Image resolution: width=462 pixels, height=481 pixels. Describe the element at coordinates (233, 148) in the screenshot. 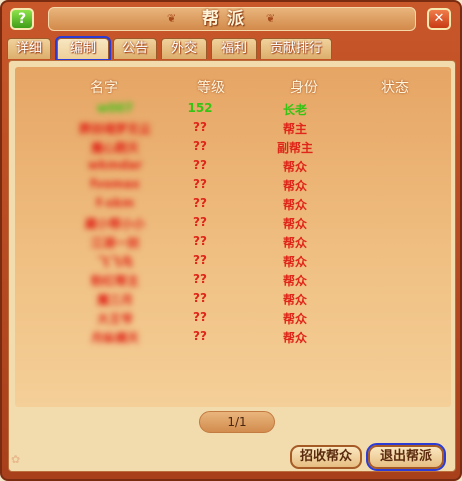

I see `member-row: 魔心戮天?? 副帮主` at that location.